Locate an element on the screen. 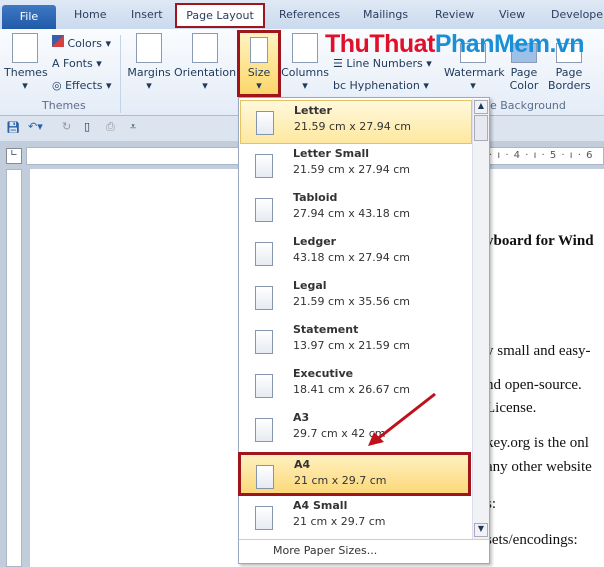 This screenshot has width=604, height=567. effects-icon: ◎ is located at coordinates (57, 85).